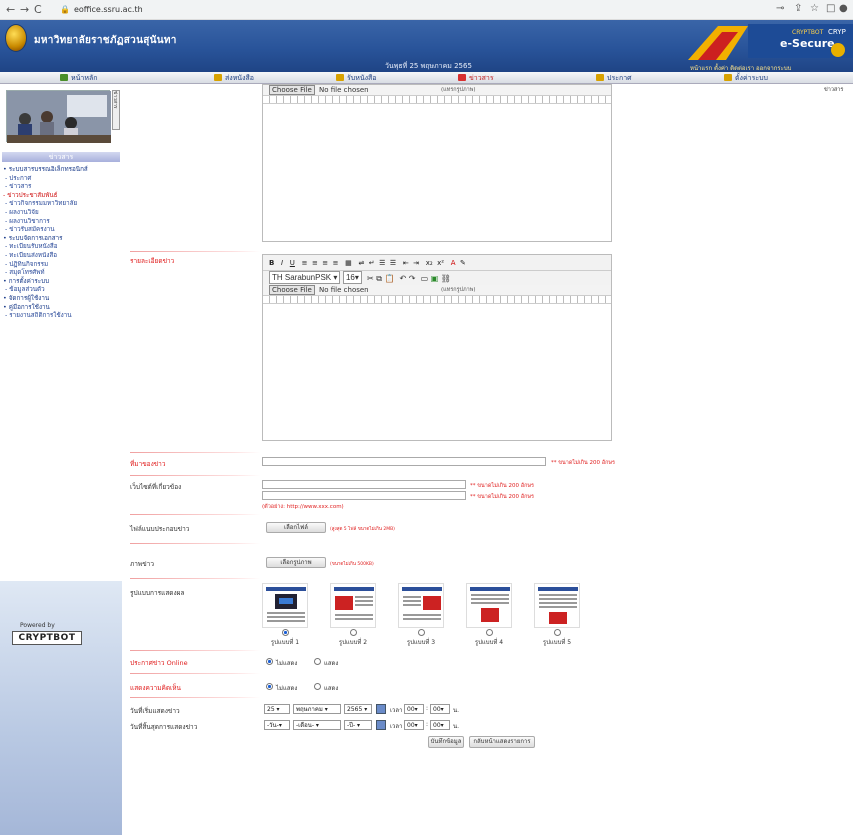 This screenshot has width=853, height=835. I want to click on end-hour-select: 00▾, so click(414, 725).